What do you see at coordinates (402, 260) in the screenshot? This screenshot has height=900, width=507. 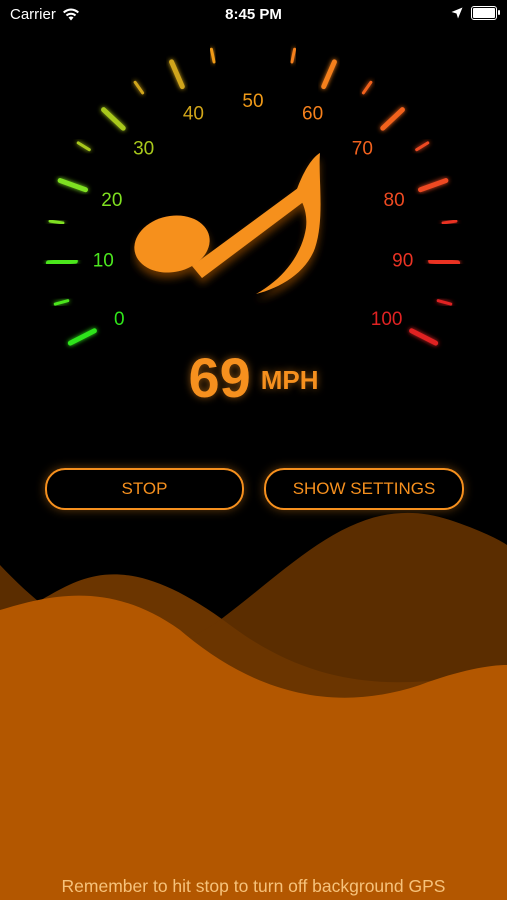 I see `gauge-label-90: 90` at bounding box center [402, 260].